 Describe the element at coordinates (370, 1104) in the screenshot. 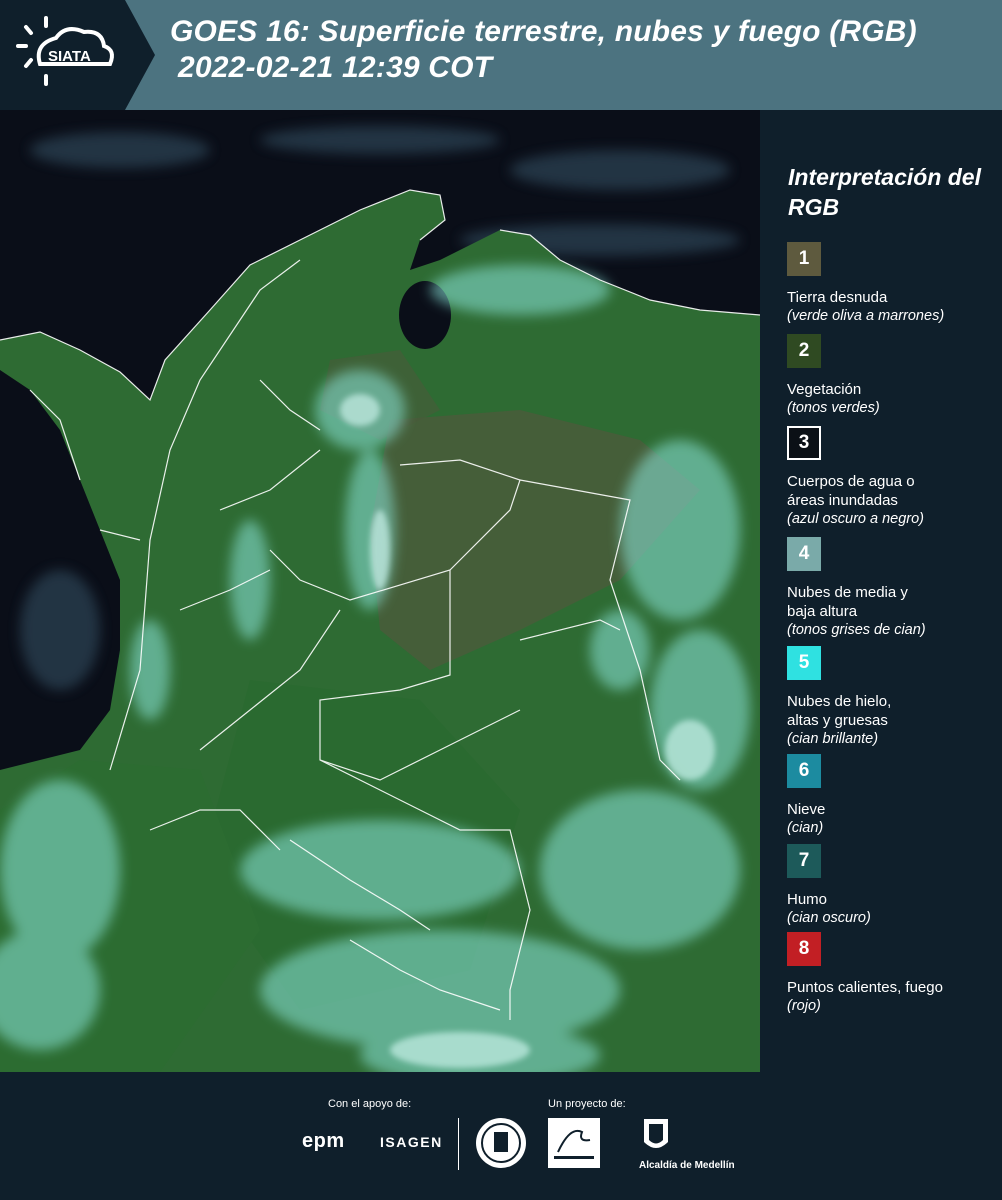

I see `support-label: Con el apoyo de:` at that location.